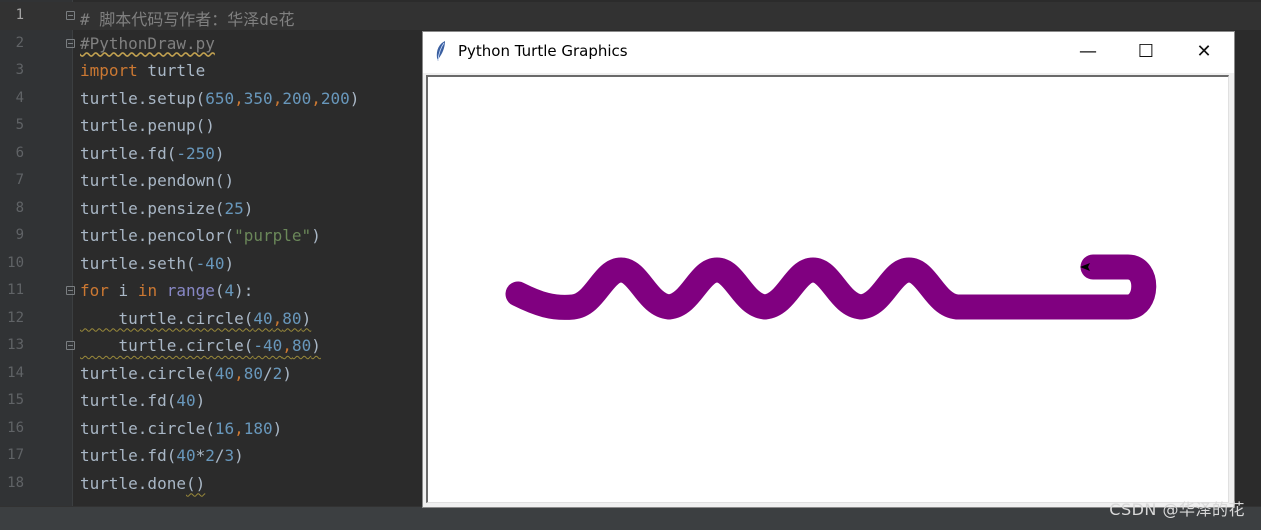 The image size is (1261, 530). What do you see at coordinates (15, 372) in the screenshot?
I see `line-number: 14` at bounding box center [15, 372].